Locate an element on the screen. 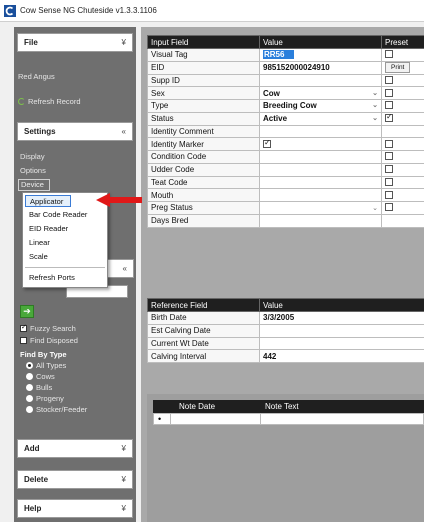 Image resolution: width=424 pixels, height=522 pixels. preset-cell-identity-marker is located at coordinates (402, 144).